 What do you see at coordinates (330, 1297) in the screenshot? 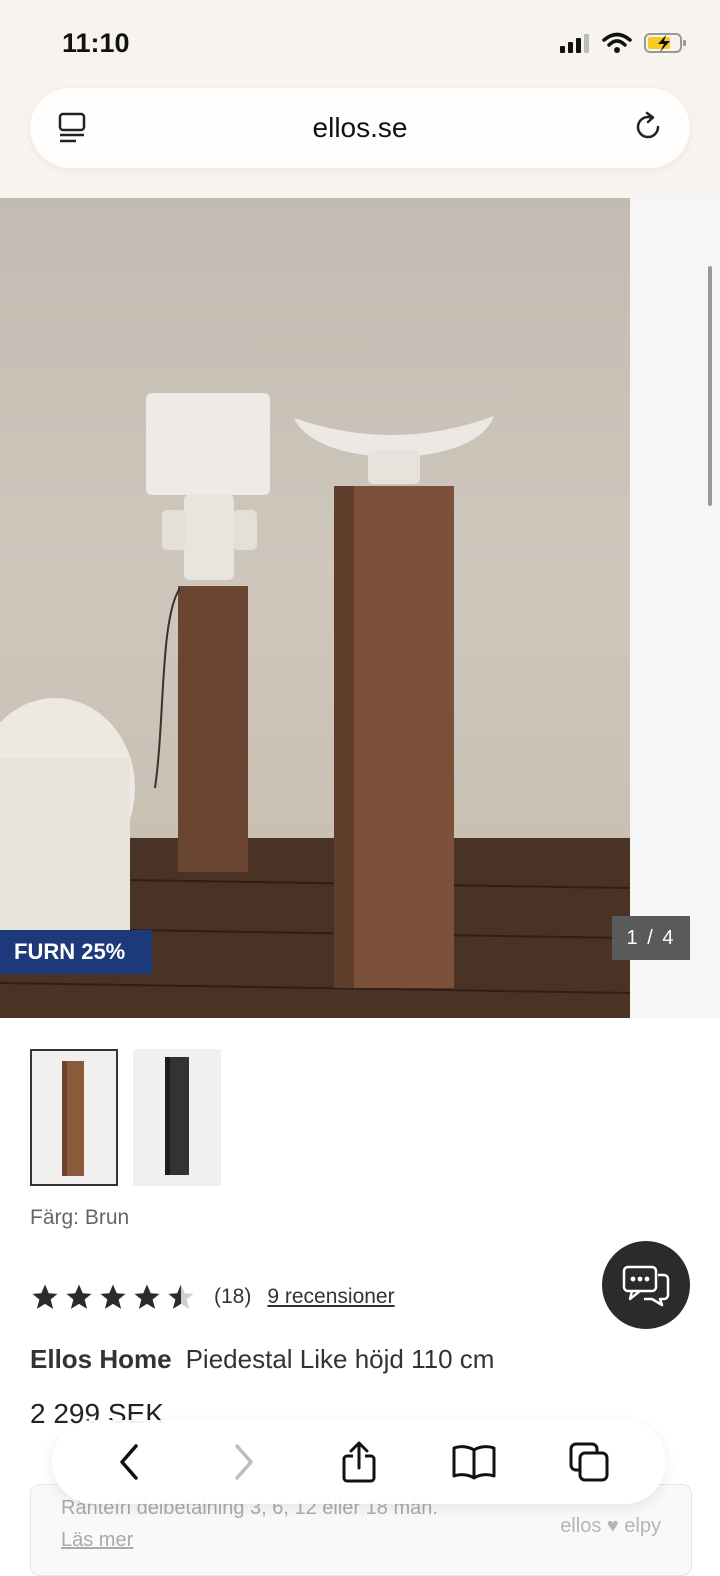
I see `reviews-link: 9 recensioner` at bounding box center [330, 1297].